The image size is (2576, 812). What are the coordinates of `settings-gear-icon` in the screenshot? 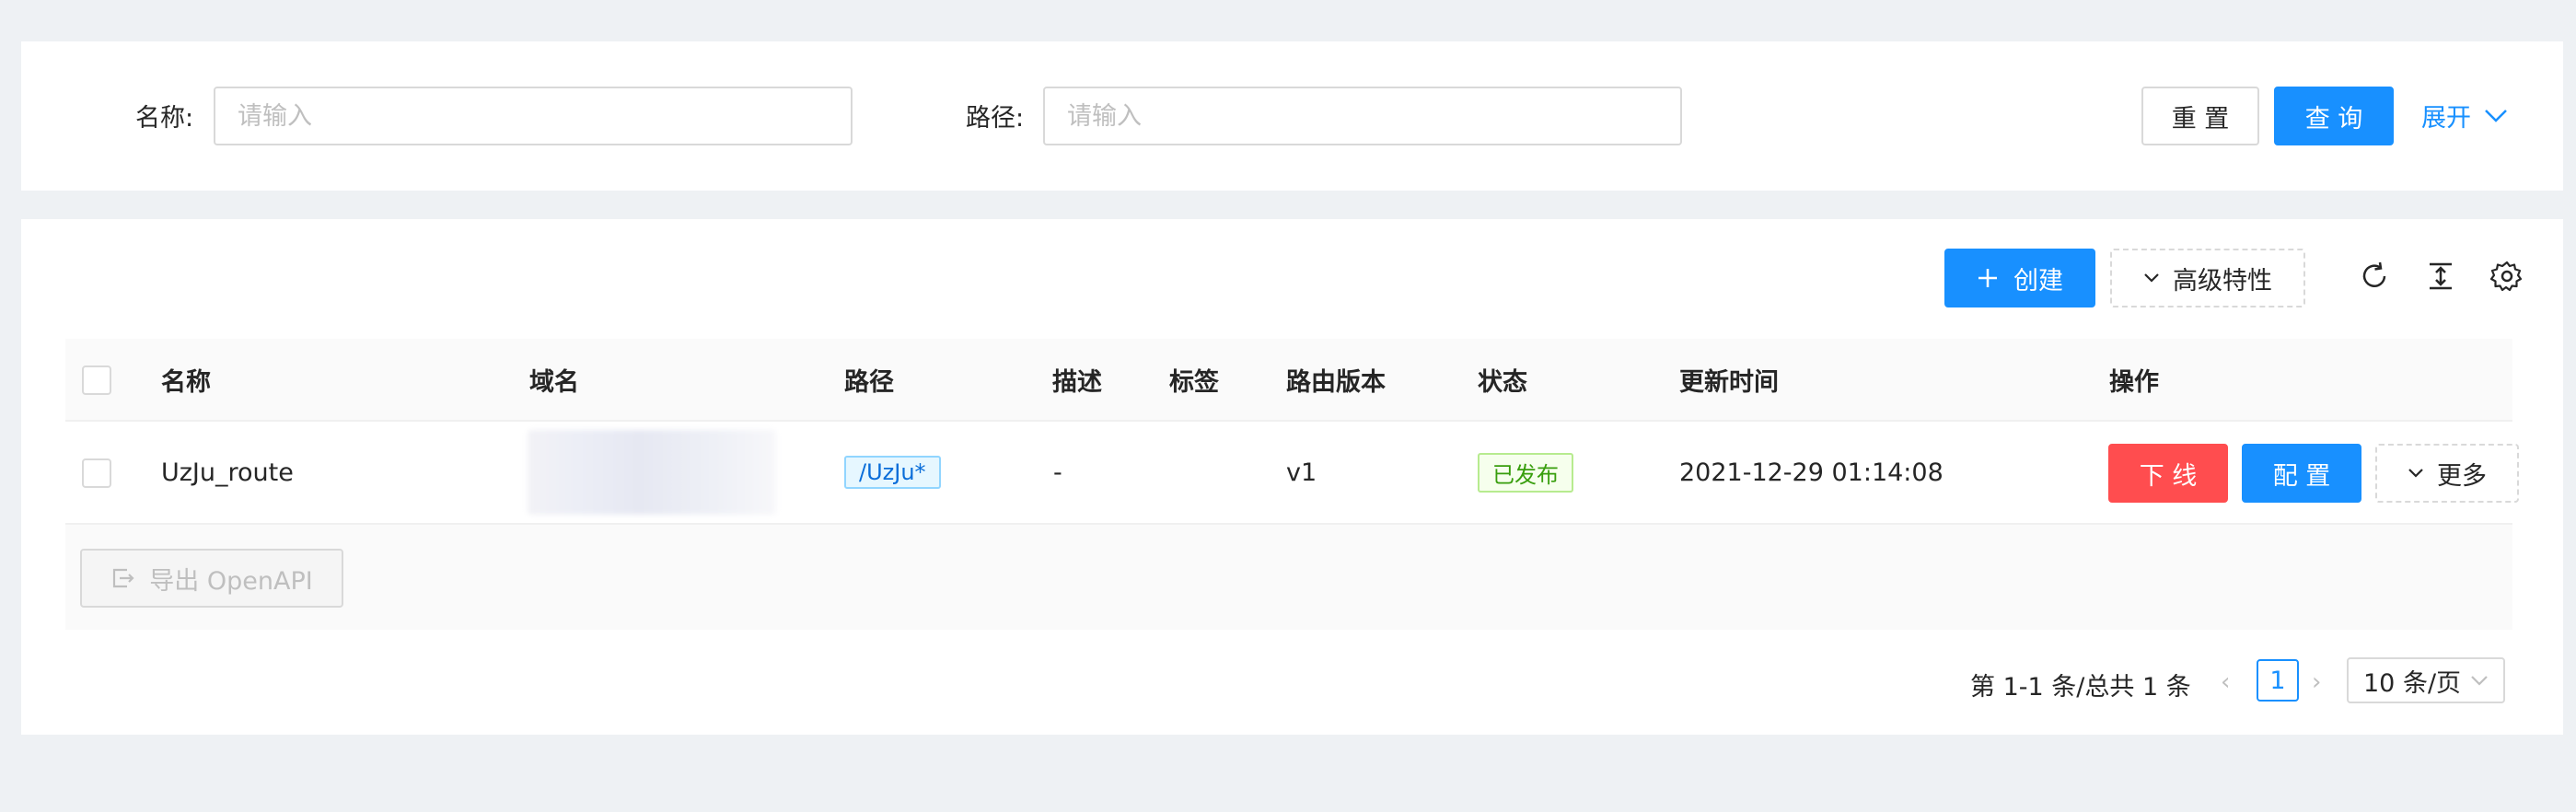 It's located at (2507, 276).